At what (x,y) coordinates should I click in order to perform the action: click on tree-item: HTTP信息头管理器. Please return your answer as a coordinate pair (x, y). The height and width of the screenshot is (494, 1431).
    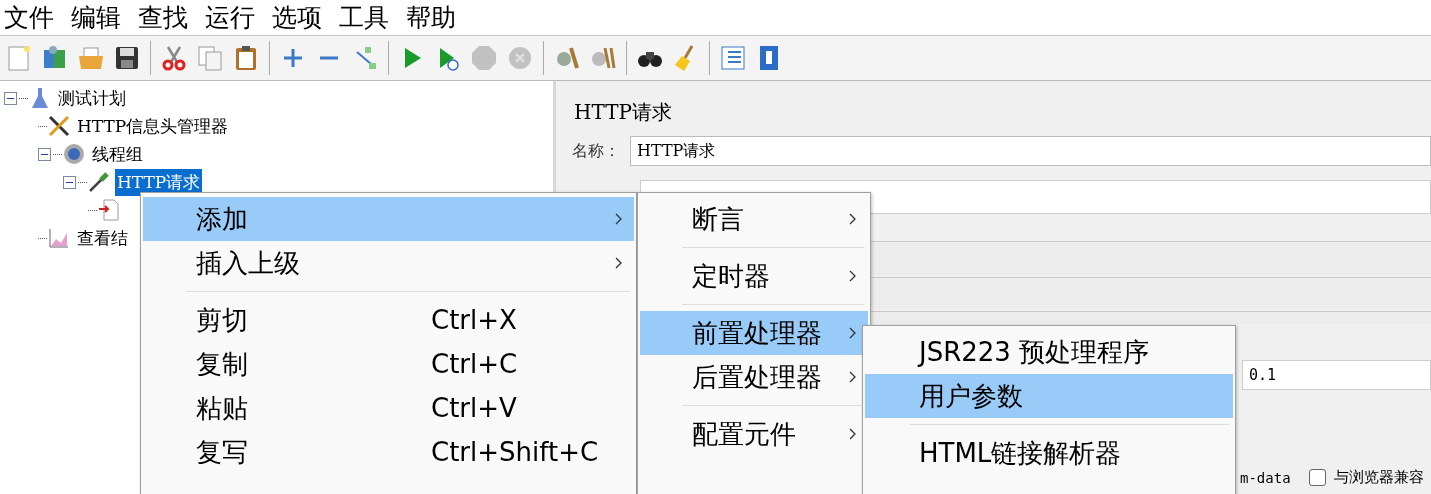
    Looking at the image, I should click on (153, 126).